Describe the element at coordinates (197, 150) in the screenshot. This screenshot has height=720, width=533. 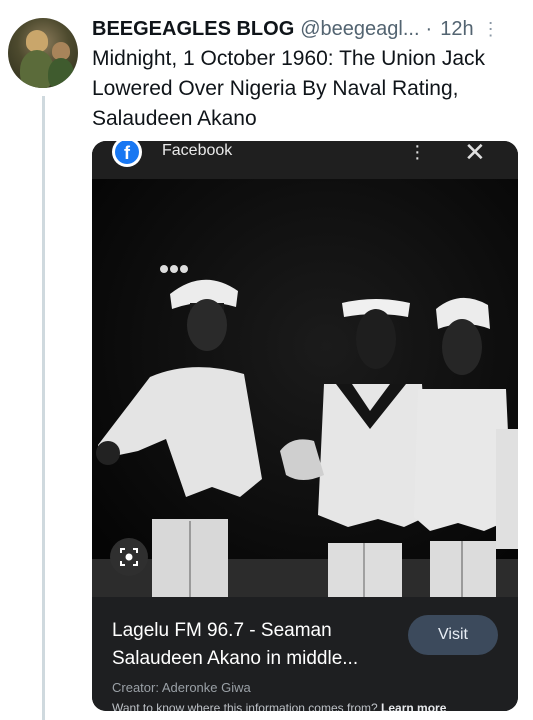
I see `source-label: Facebook` at that location.